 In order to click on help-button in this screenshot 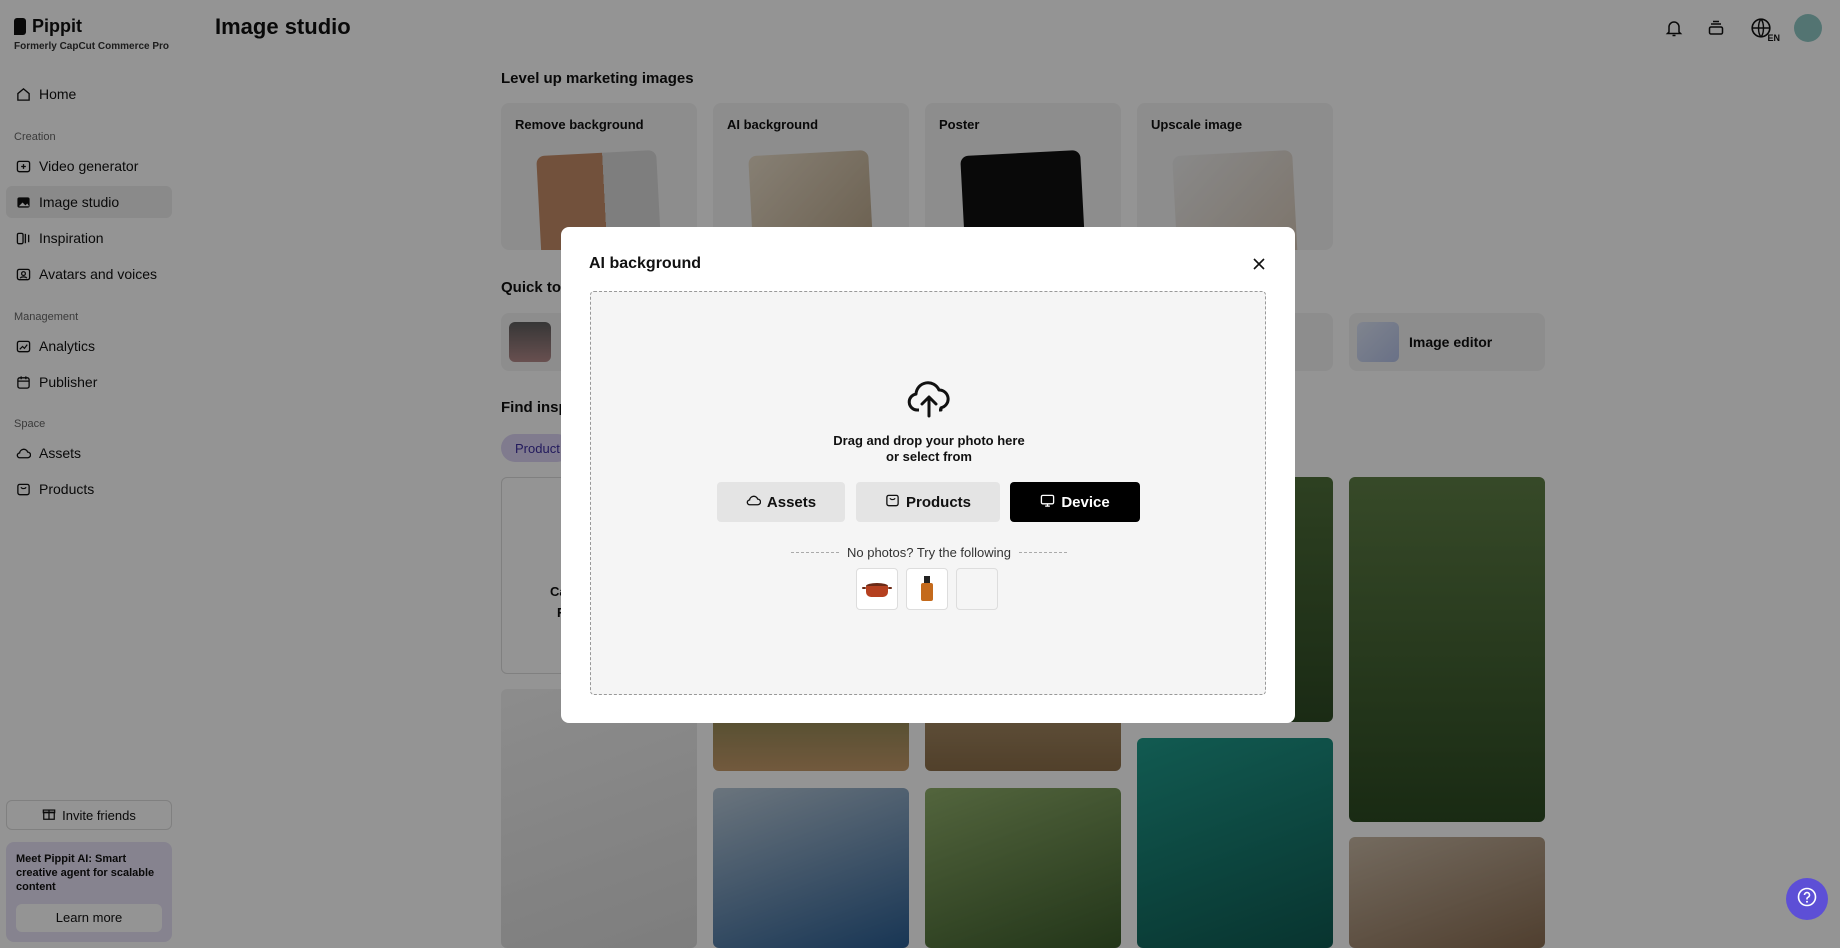, I will do `click(1807, 899)`.